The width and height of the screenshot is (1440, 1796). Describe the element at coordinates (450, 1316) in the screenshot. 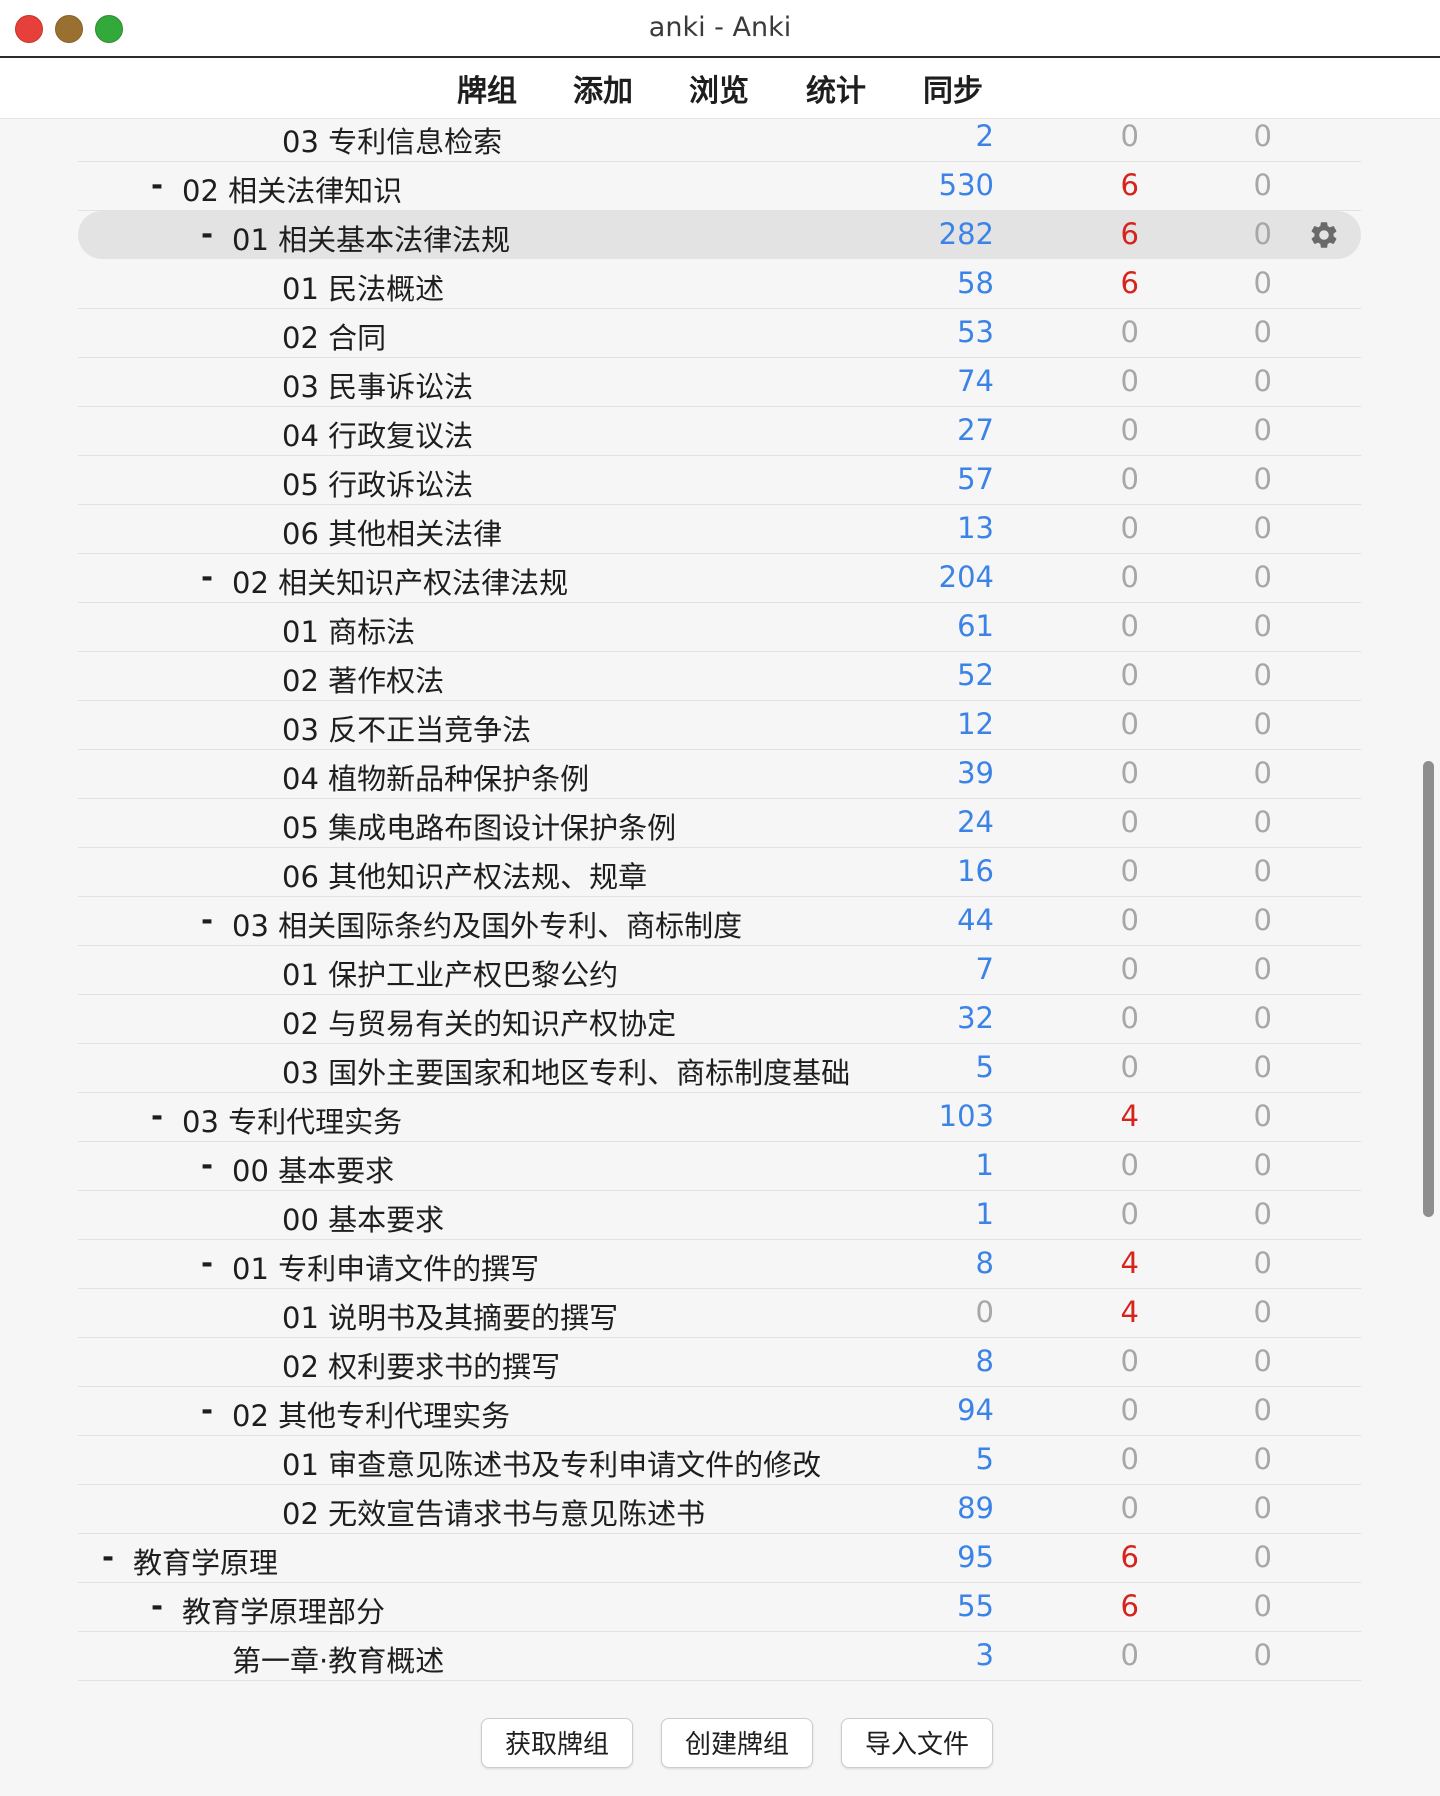

I see `deck-name: 01 说明书及其摘要的撰写` at that location.